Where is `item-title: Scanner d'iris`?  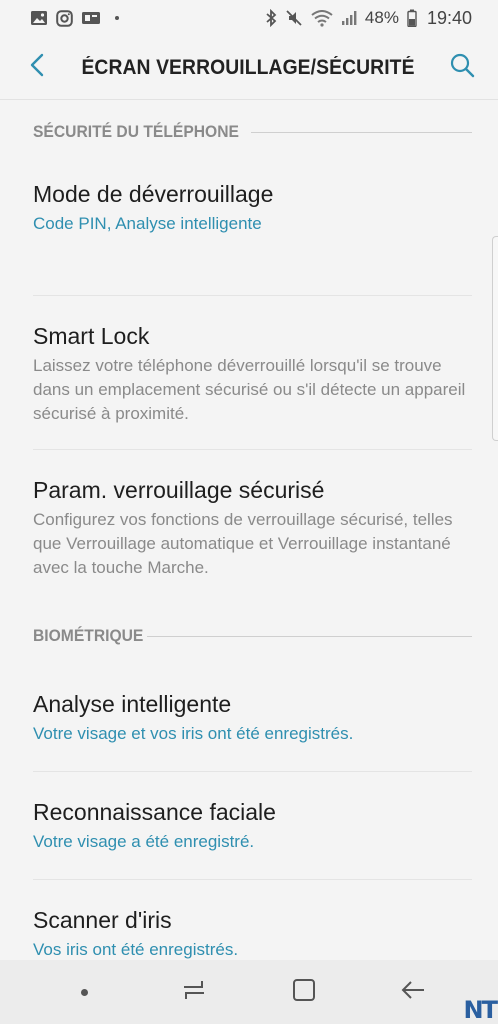
item-title: Scanner d'iris is located at coordinates (102, 920).